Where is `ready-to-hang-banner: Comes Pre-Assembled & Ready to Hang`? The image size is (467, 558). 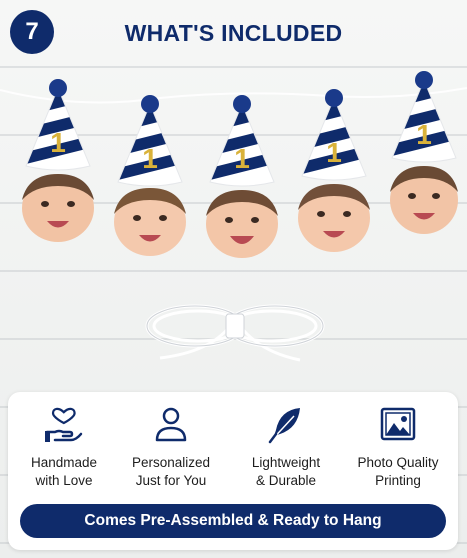 ready-to-hang-banner: Comes Pre-Assembled & Ready to Hang is located at coordinates (233, 521).